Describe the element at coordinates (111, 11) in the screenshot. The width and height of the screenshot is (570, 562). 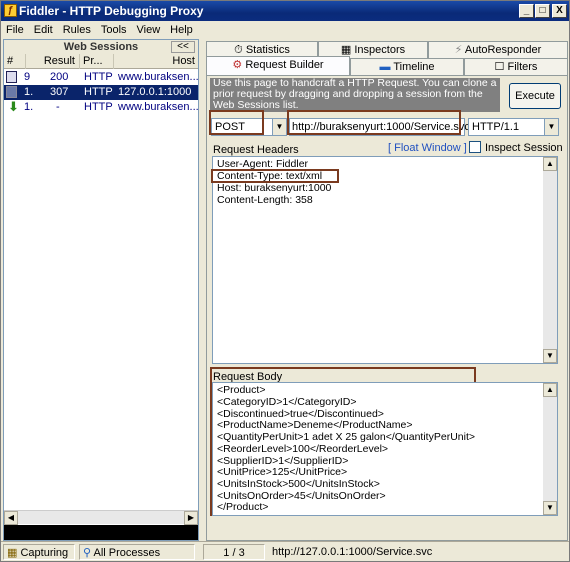
I see `window-title: Fiddler - HTTP Debugging Proxy` at that location.